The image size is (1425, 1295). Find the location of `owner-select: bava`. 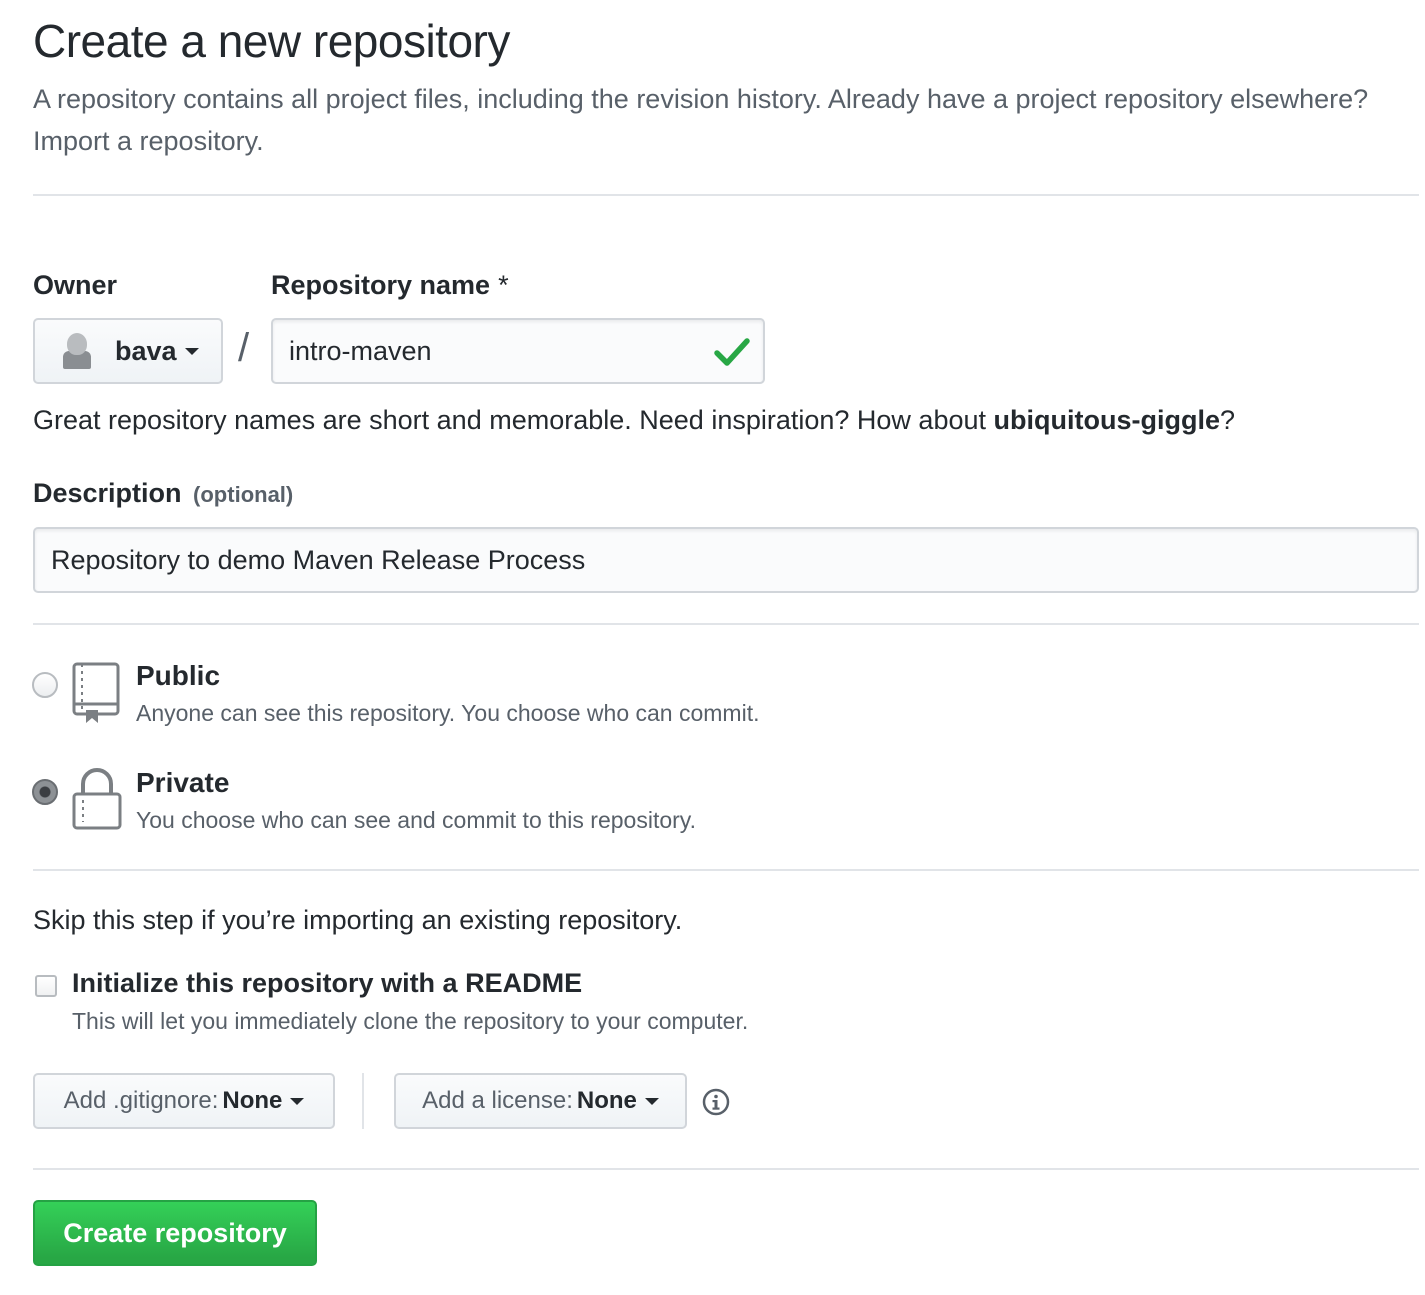

owner-select: bava is located at coordinates (128, 351).